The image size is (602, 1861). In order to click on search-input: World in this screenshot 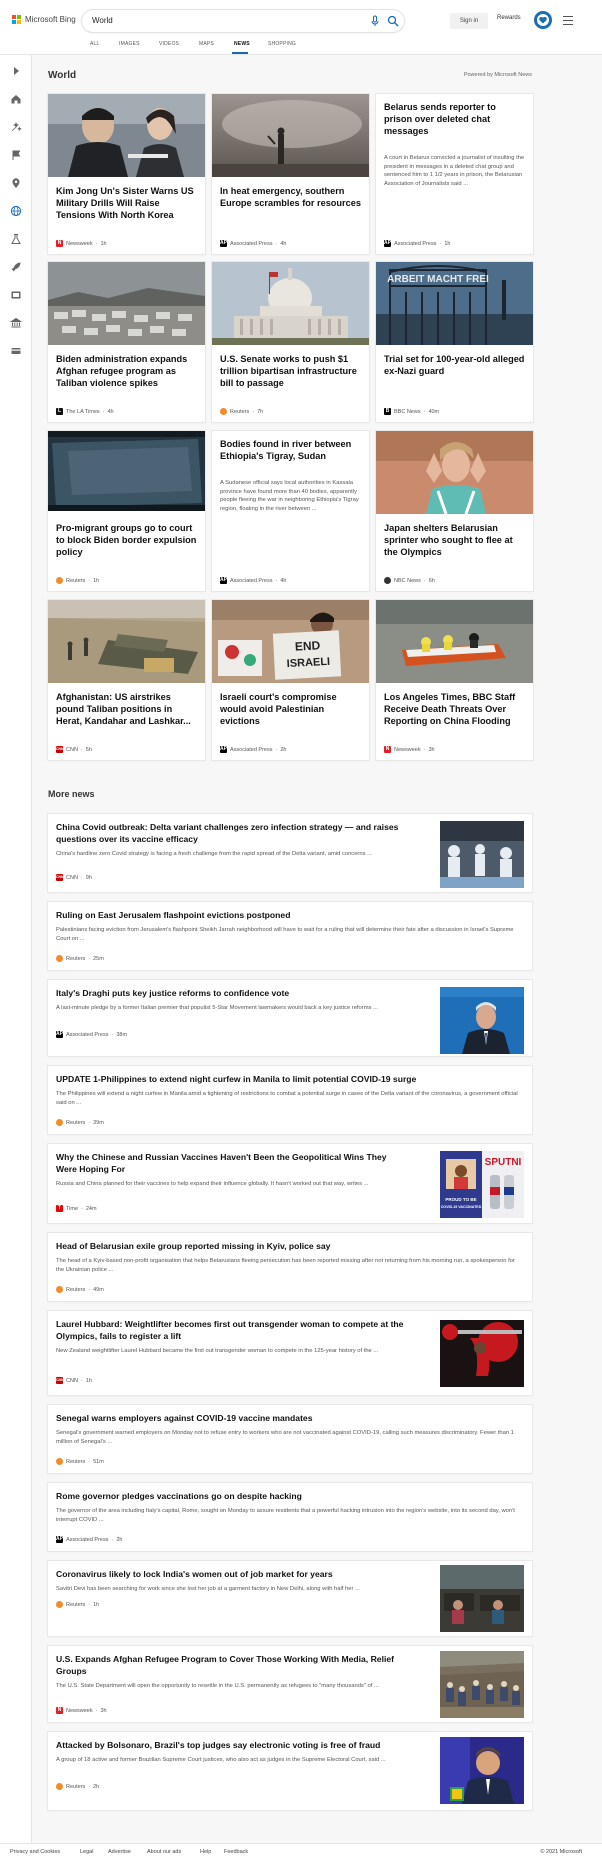, I will do `click(102, 20)`.